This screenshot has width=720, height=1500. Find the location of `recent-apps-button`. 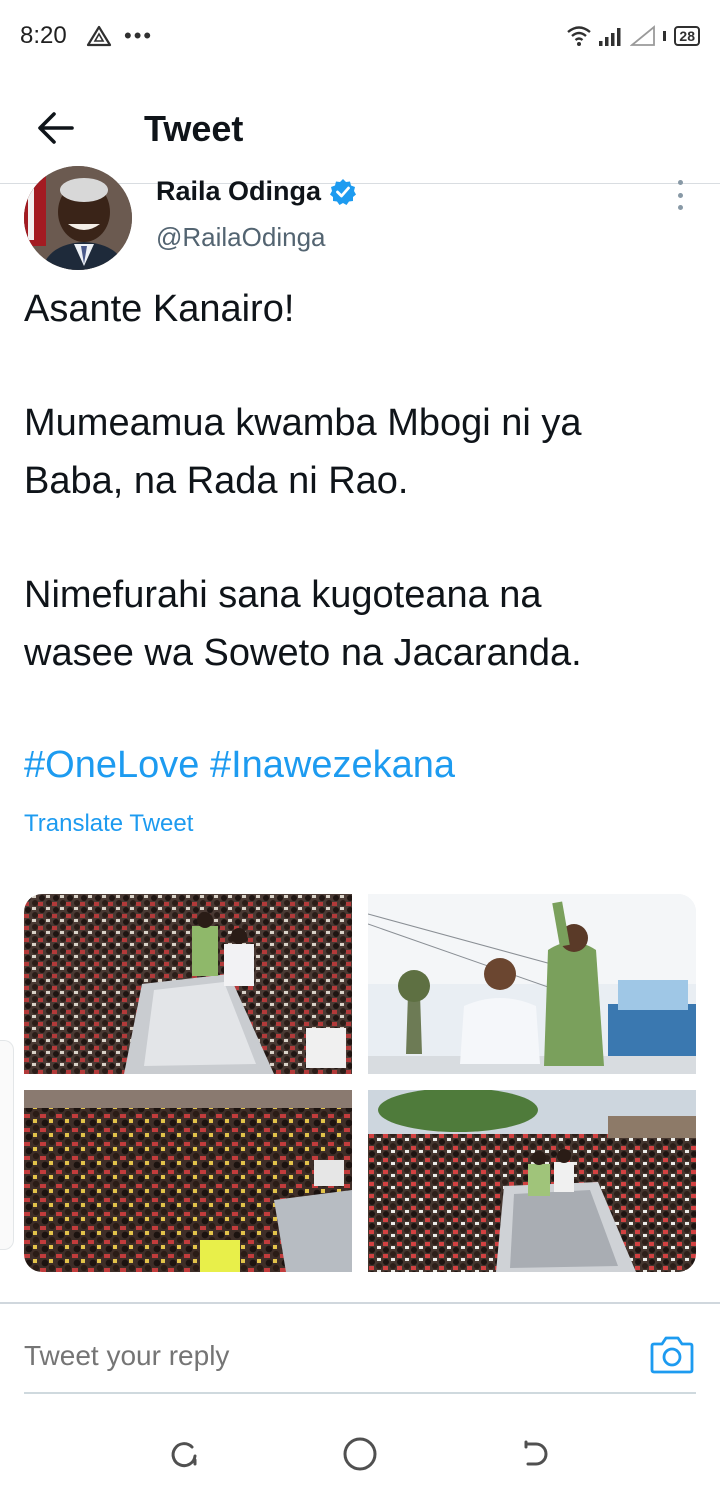

recent-apps-button is located at coordinates (184, 1454).